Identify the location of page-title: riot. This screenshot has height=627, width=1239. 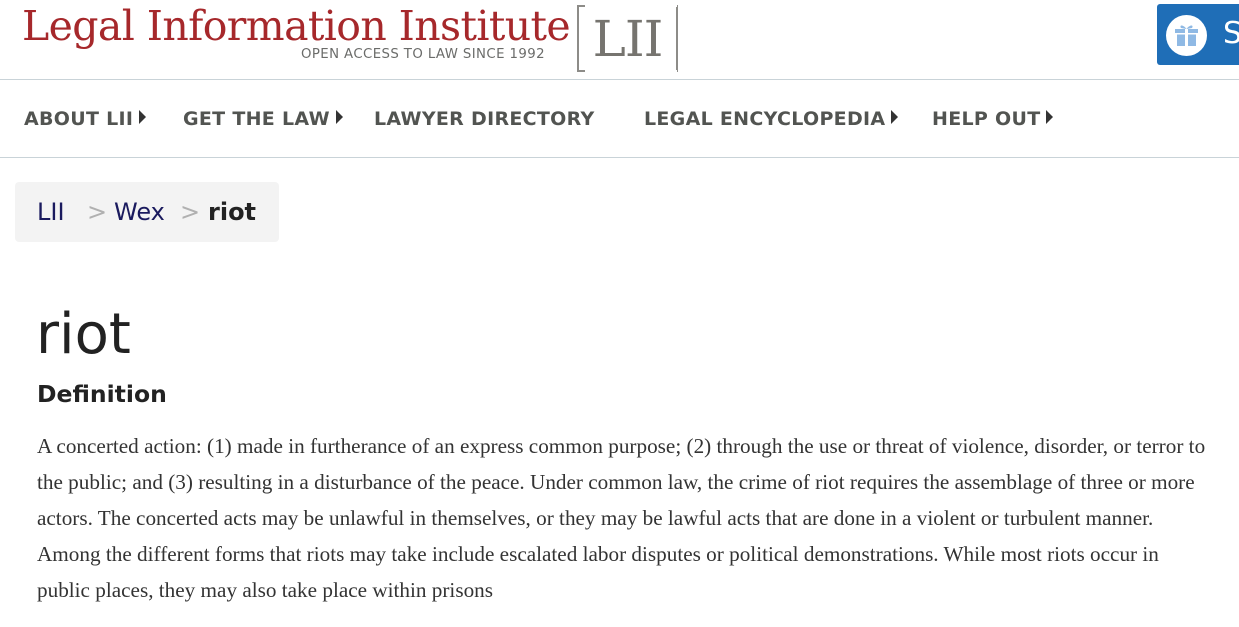
(83, 334).